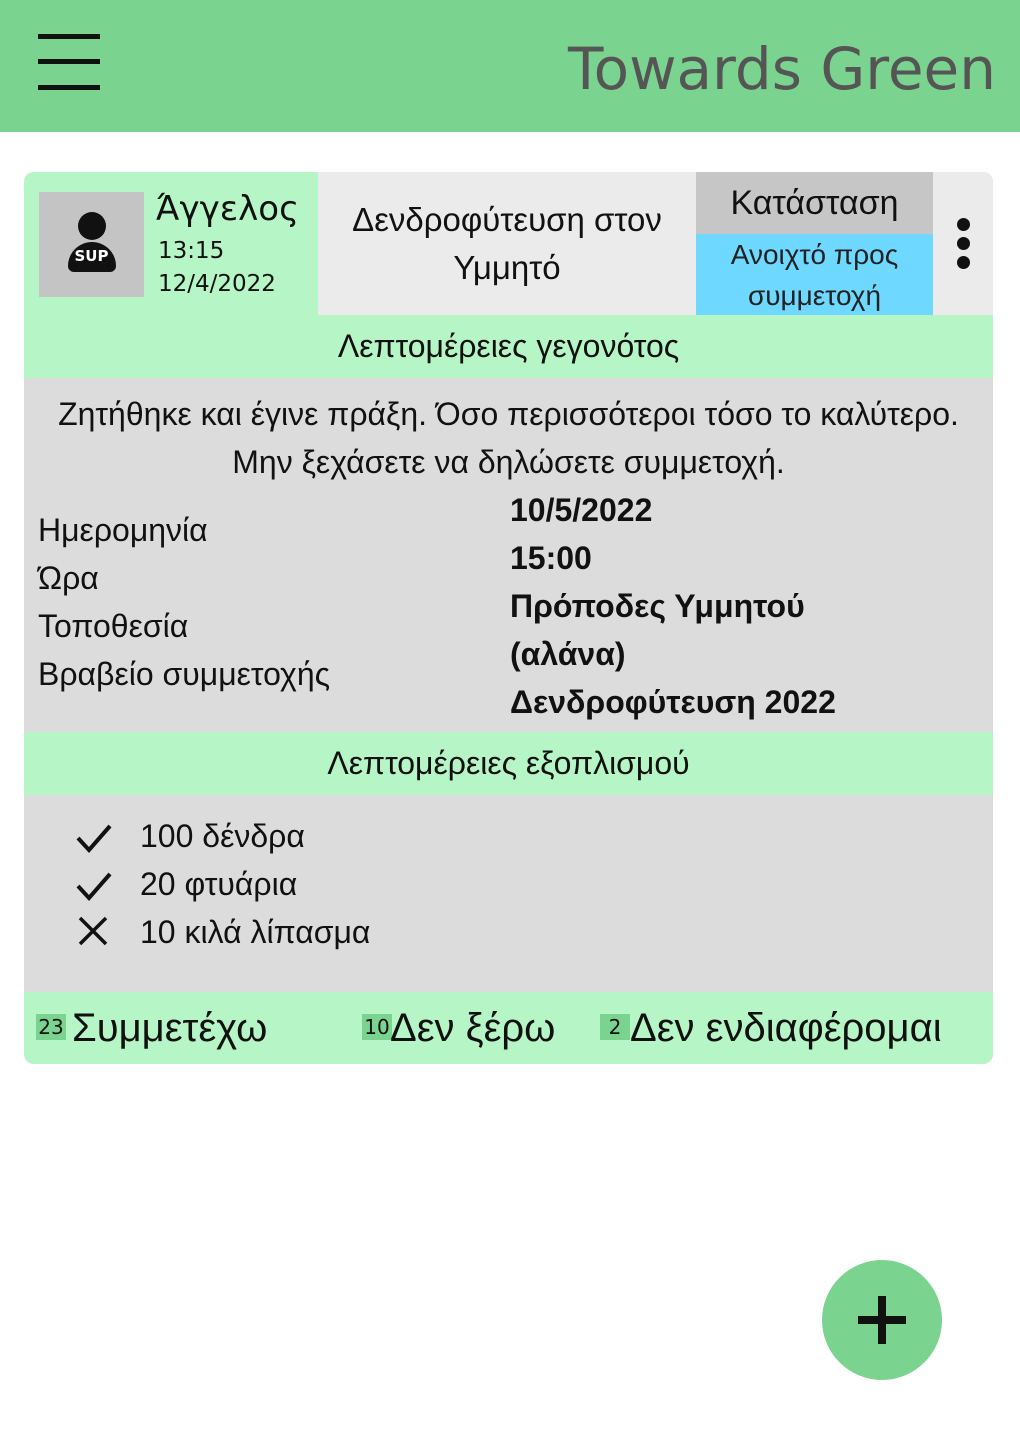 Image resolution: width=1020 pixels, height=1440 pixels. Describe the element at coordinates (473, 1028) in the screenshot. I see `maybe-label: Δεν ξέρω` at that location.